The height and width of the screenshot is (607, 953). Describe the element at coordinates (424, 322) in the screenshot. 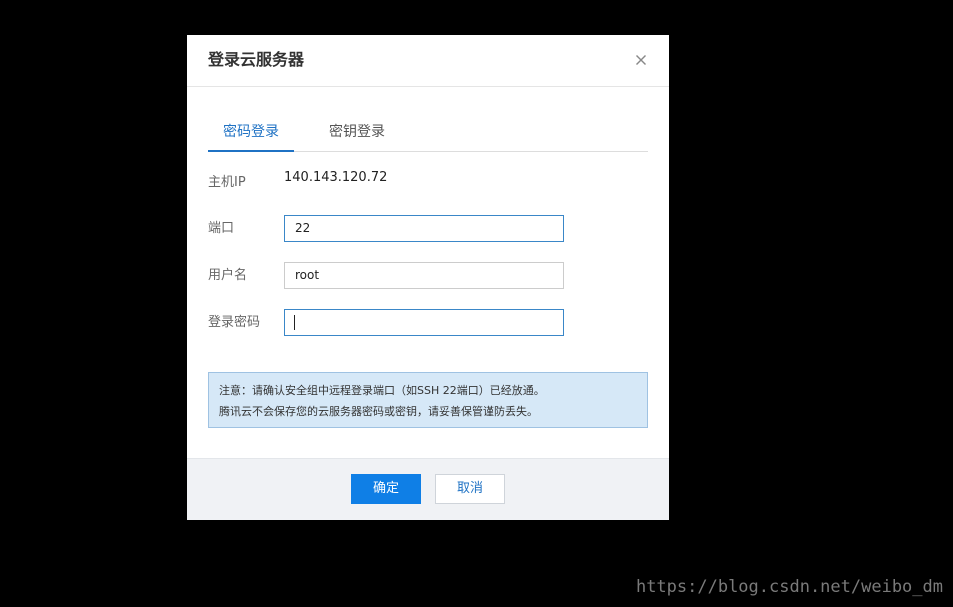

I see `password-input` at that location.